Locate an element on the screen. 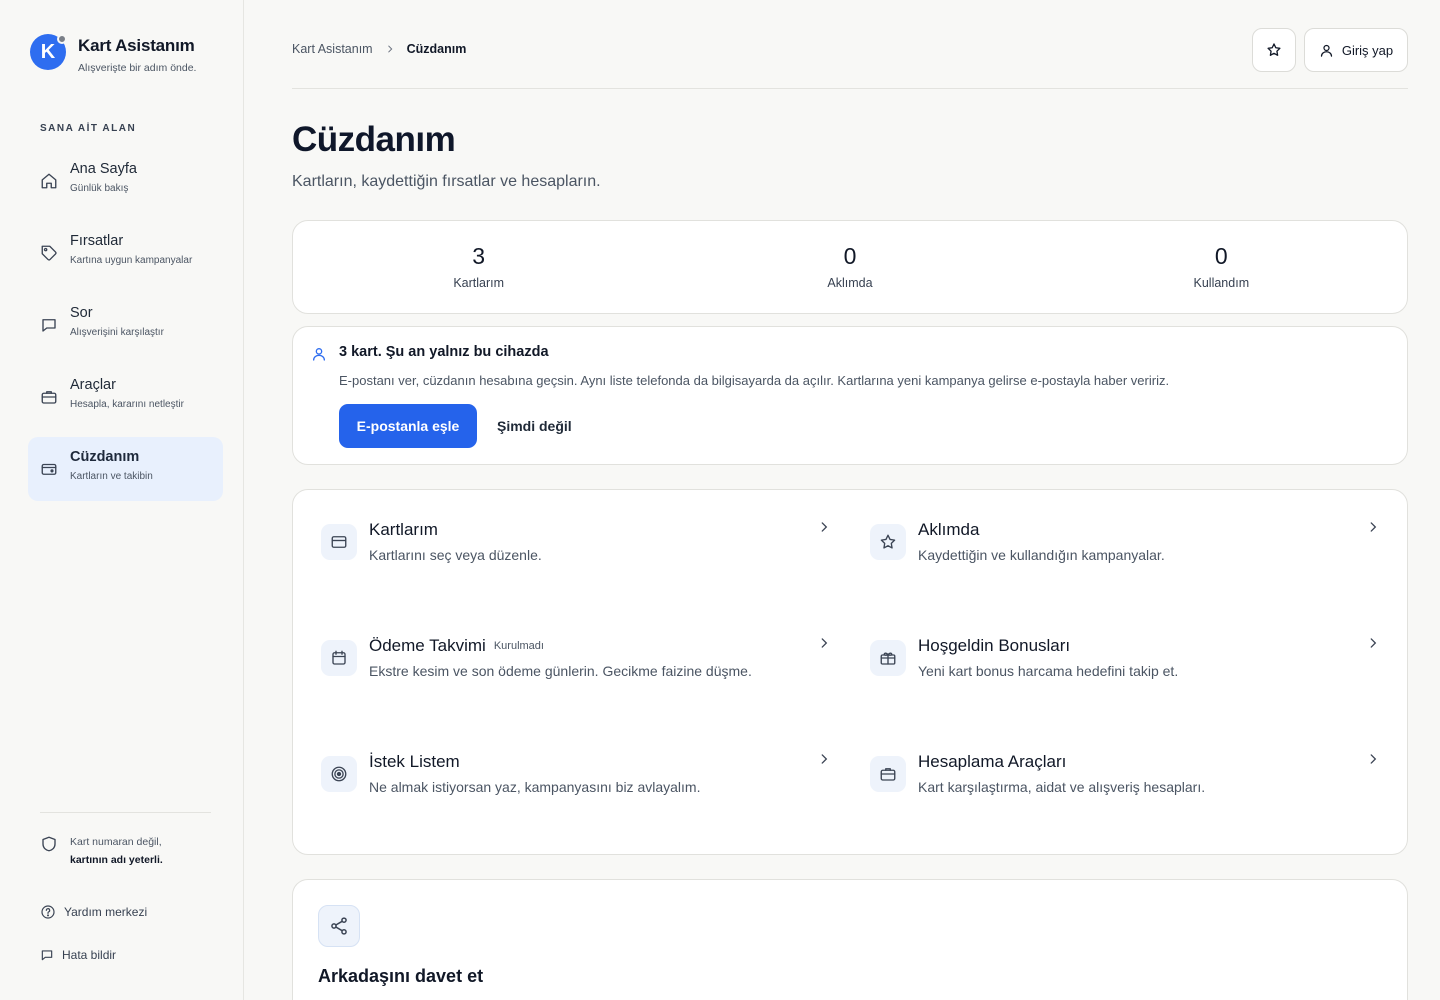  favorites-button is located at coordinates (1274, 50).